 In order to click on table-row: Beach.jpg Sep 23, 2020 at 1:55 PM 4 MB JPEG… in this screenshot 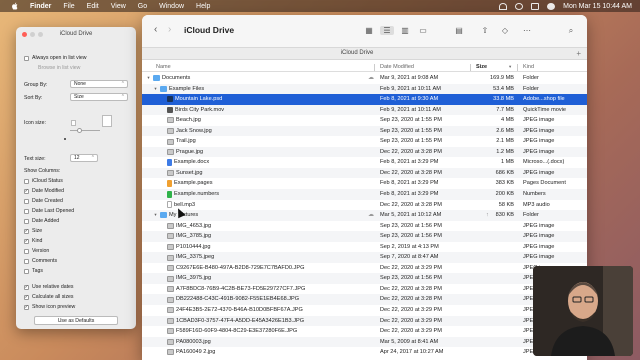, I will do `click(364, 120)`.